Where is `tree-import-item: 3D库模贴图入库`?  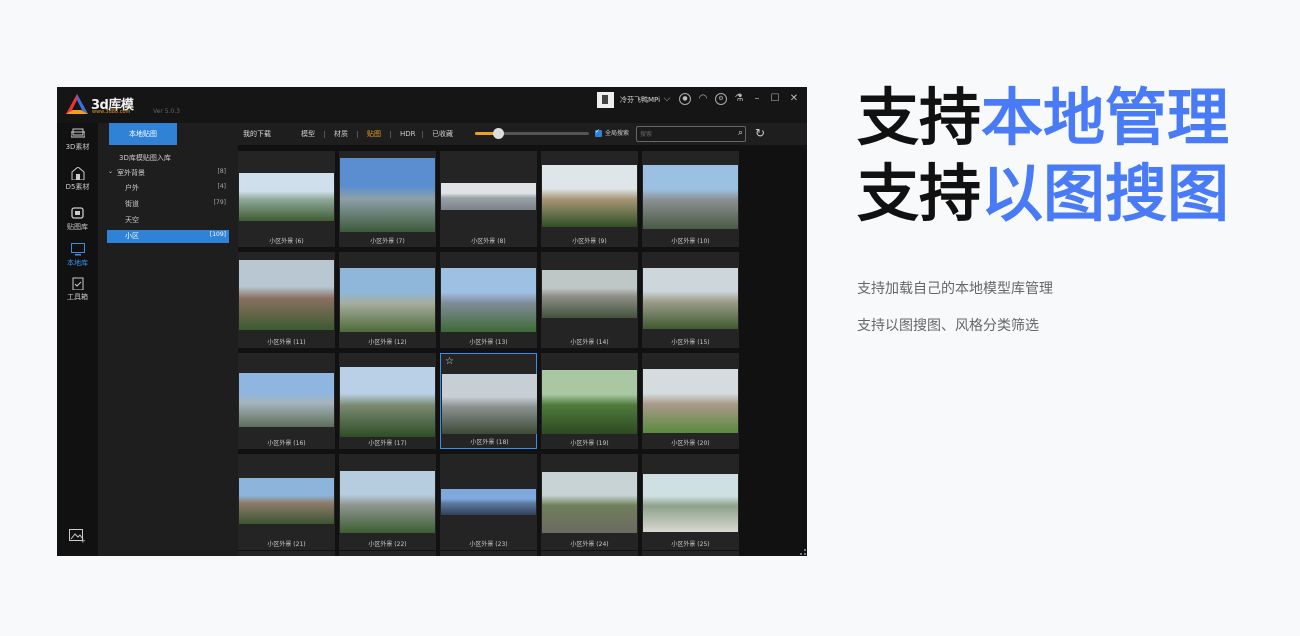
tree-import-item: 3D库模贴图入库 is located at coordinates (168, 158).